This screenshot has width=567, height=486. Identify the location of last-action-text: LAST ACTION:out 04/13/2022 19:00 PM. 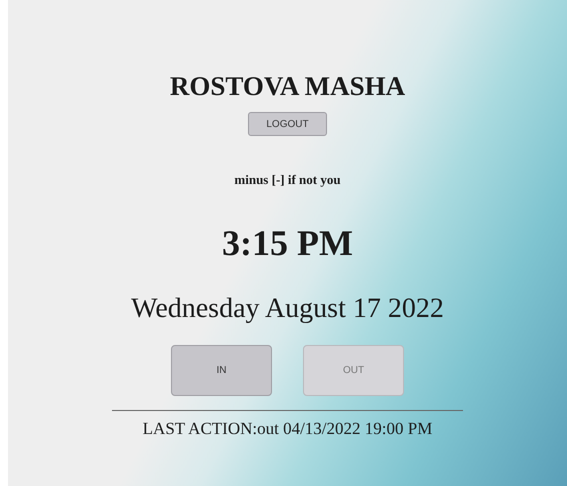
(287, 429).